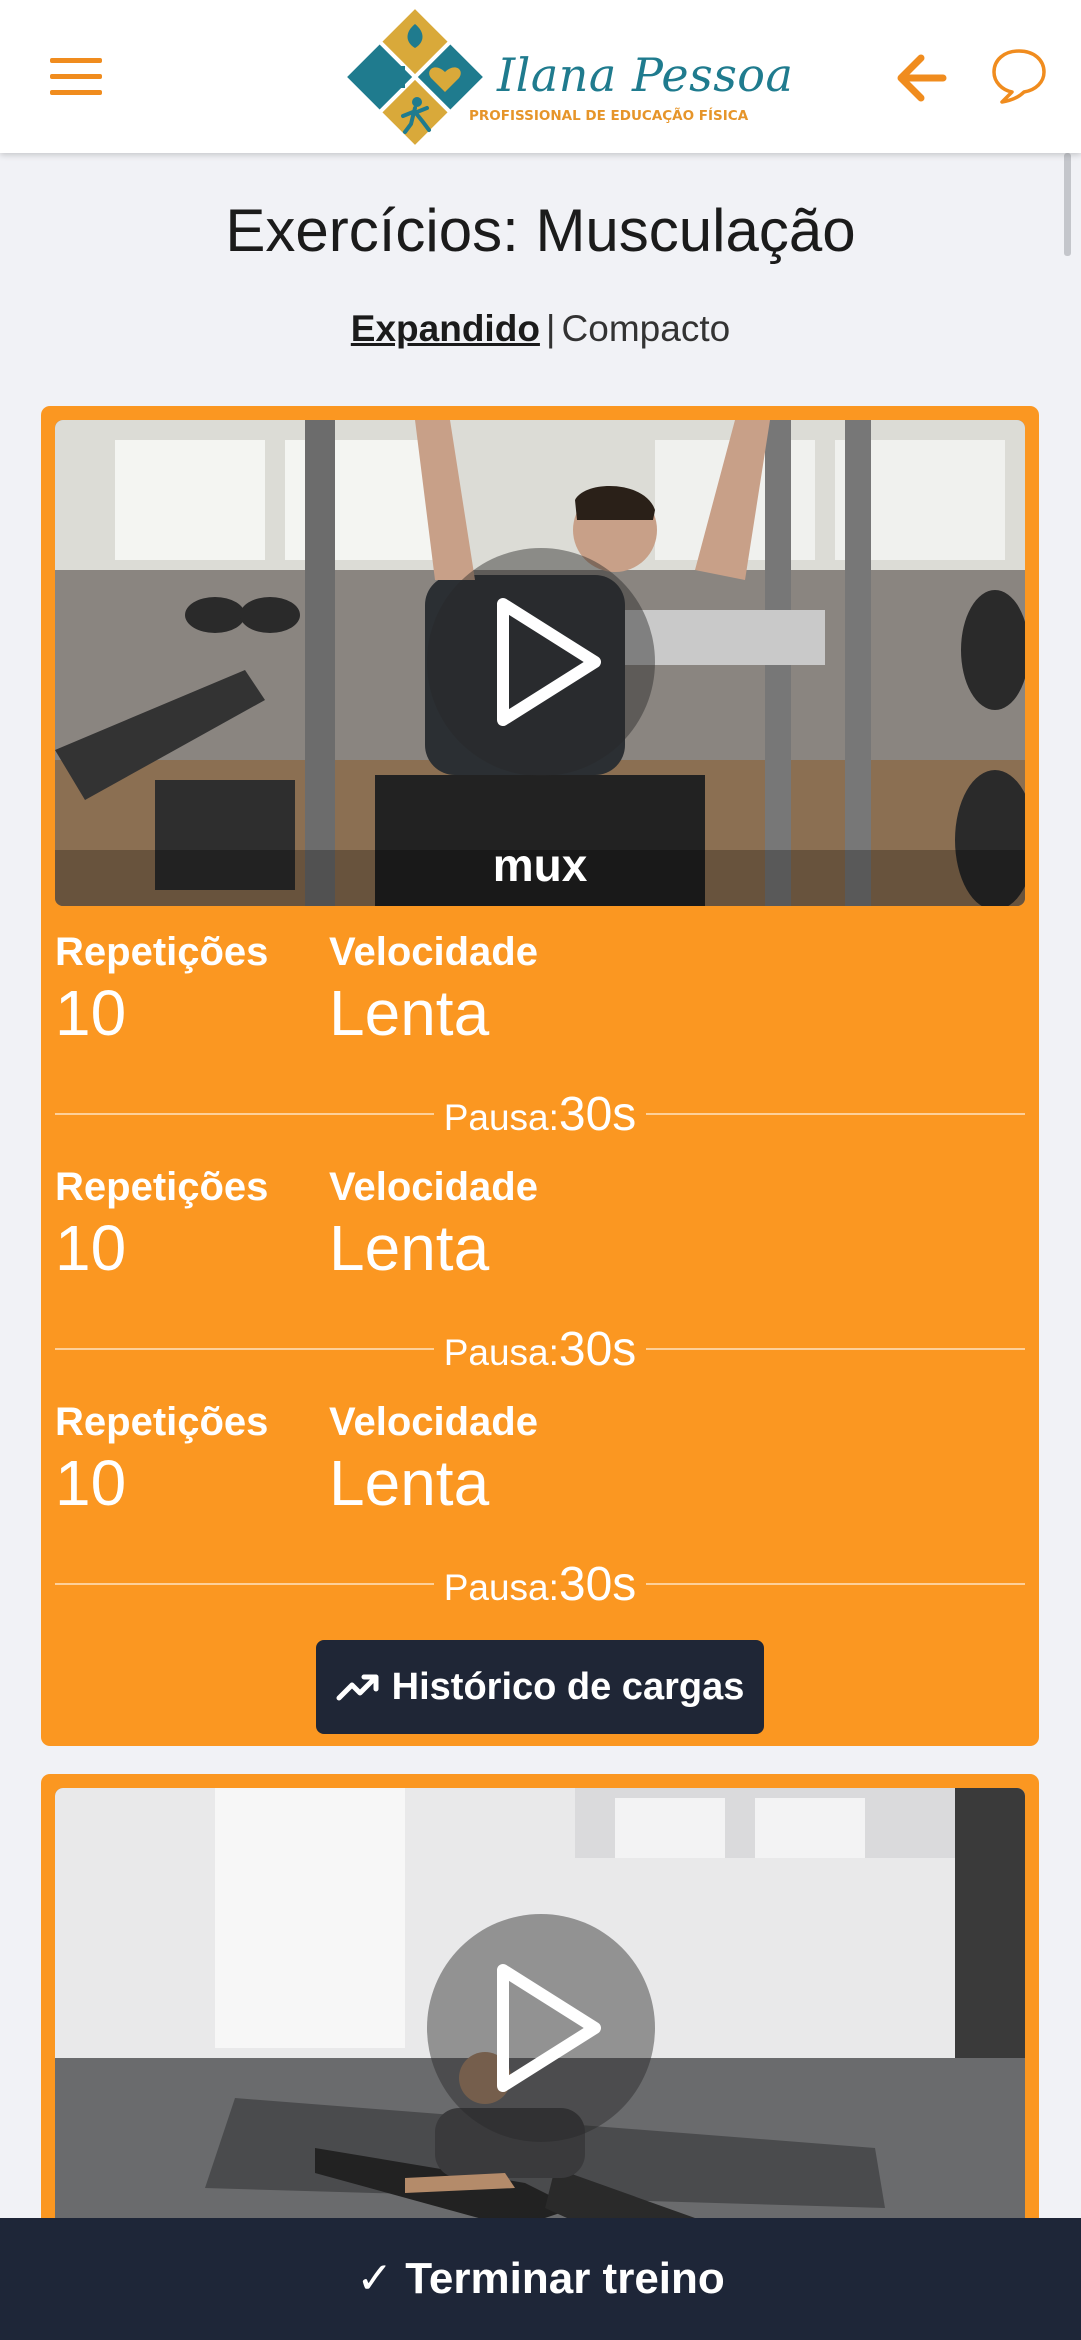 The width and height of the screenshot is (1081, 2340). Describe the element at coordinates (357, 1687) in the screenshot. I see `trending-up-icon` at that location.